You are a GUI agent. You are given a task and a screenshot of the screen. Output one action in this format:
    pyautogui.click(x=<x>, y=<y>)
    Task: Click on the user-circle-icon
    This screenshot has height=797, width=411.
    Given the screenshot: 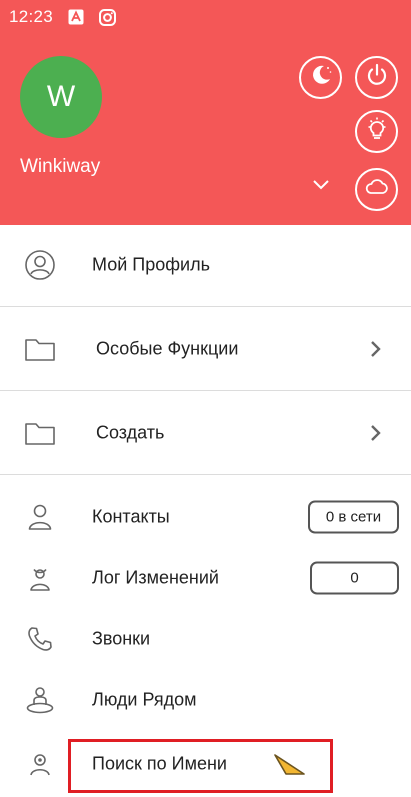 What is the action you would take?
    pyautogui.click(x=40, y=265)
    